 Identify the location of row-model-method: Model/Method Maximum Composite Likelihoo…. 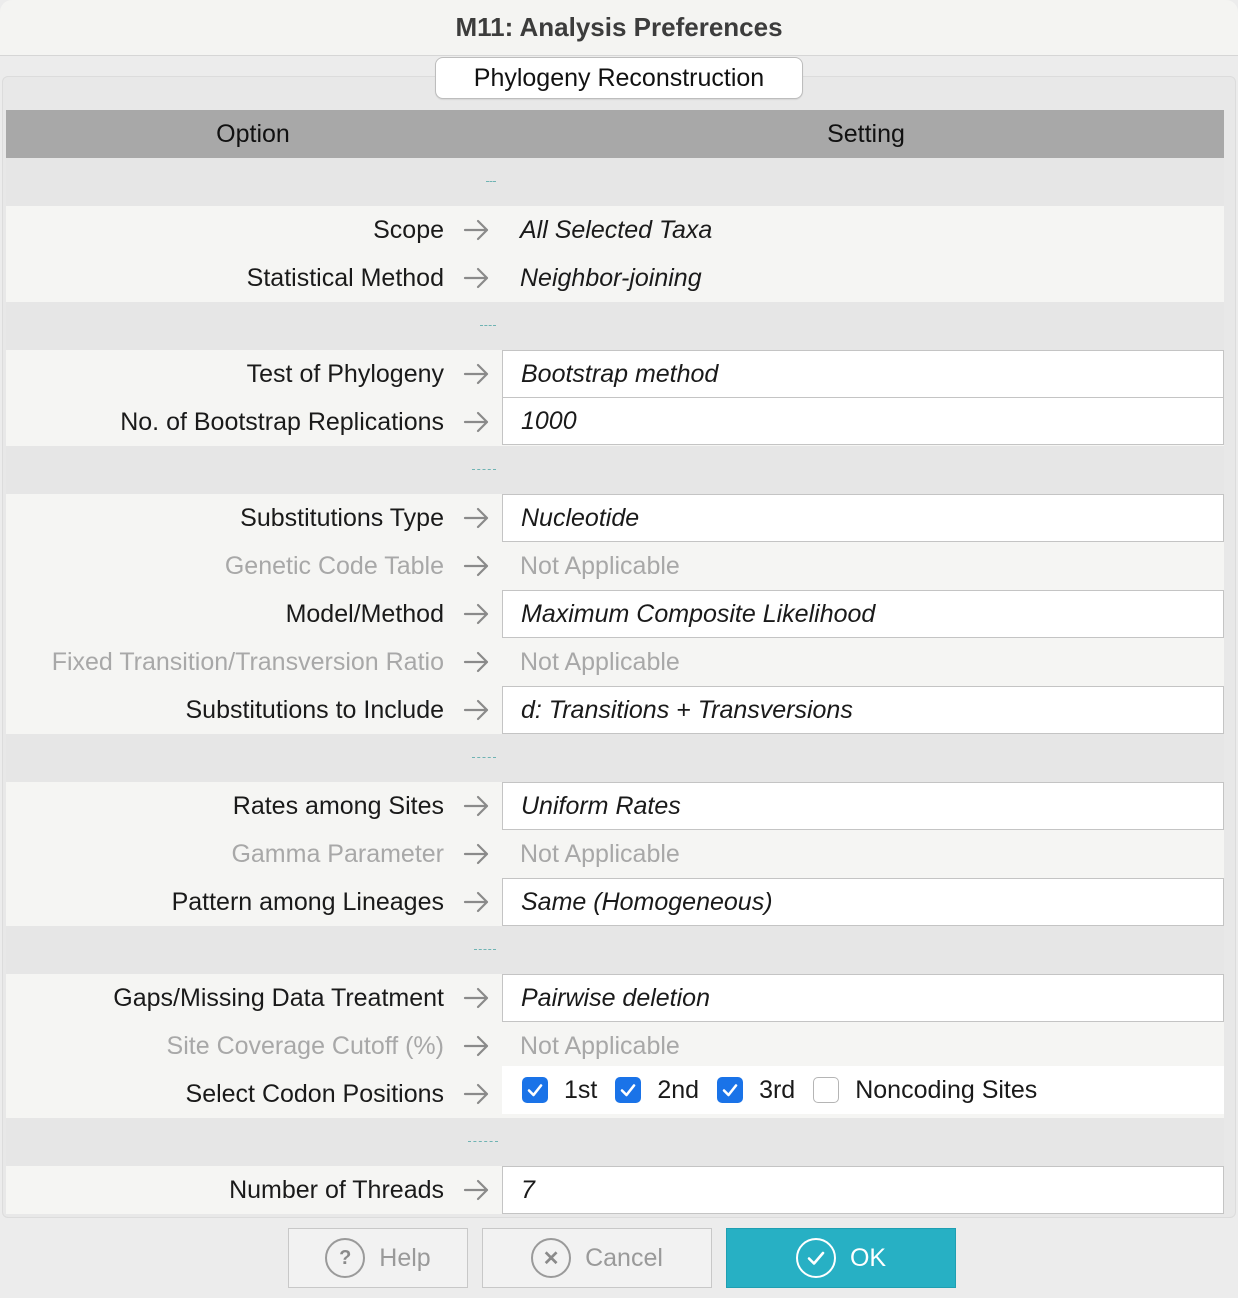
(615, 614).